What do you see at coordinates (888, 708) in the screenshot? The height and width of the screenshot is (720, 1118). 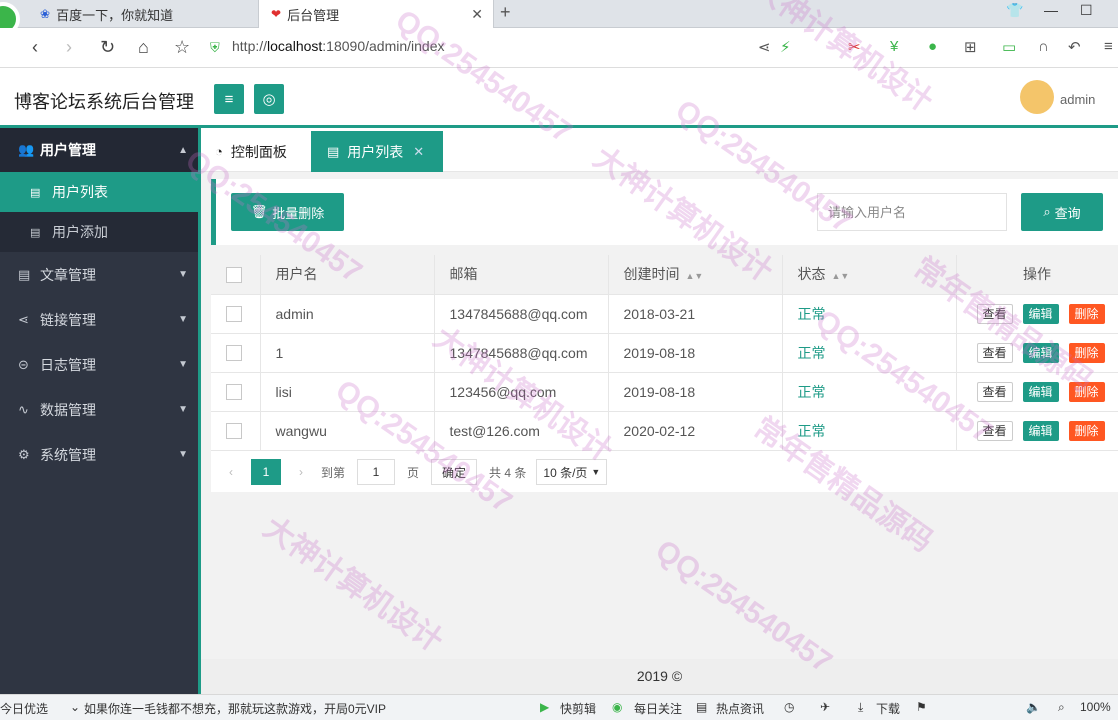 I see `status-item: 下载` at bounding box center [888, 708].